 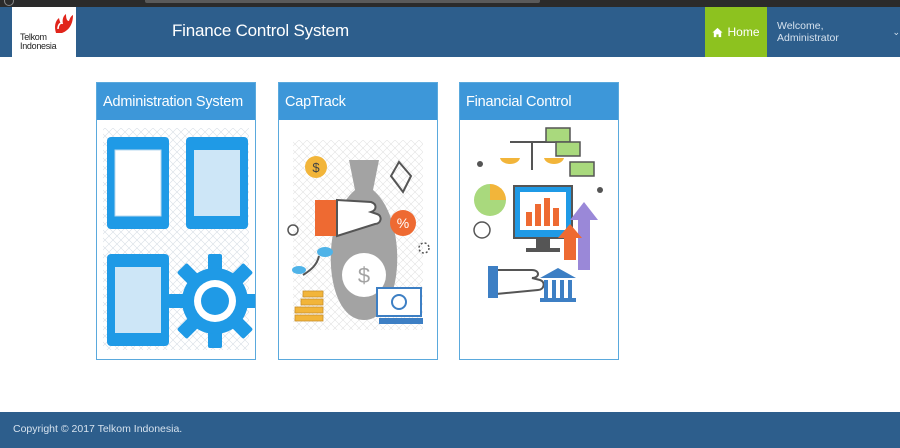 What do you see at coordinates (176, 239) in the screenshot?
I see `admin-tiles-gear-icon` at bounding box center [176, 239].